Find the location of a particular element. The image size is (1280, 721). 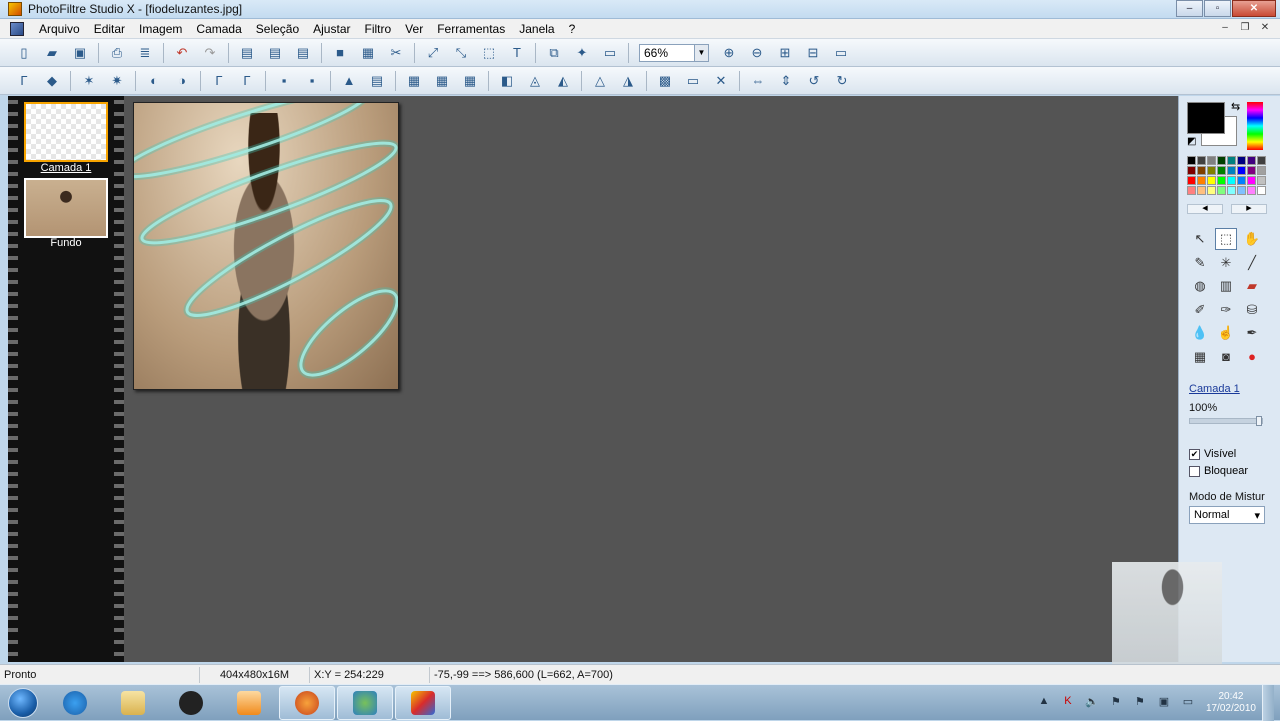

chevron-down-icon: ▼ is located at coordinates (701, 52).